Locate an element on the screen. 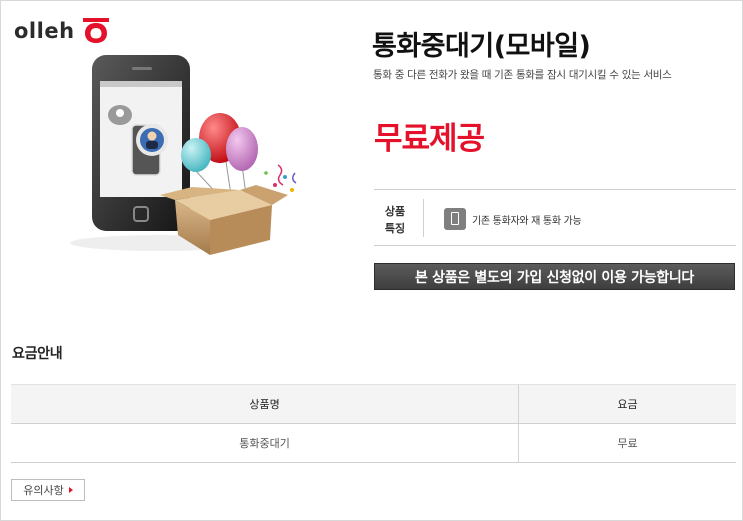 Image resolution: width=743 pixels, height=521 pixels. price-label: 무료제공 is located at coordinates (429, 139).